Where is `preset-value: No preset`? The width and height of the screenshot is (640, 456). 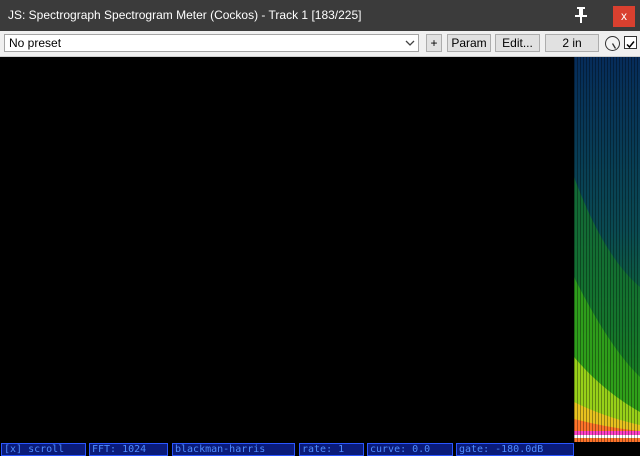 preset-value: No preset is located at coordinates (35, 43).